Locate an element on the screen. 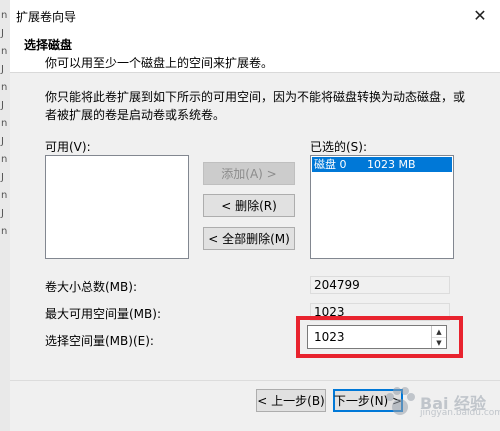 The width and height of the screenshot is (500, 431). spinner-buttons: ▲ ▼ is located at coordinates (438, 337).